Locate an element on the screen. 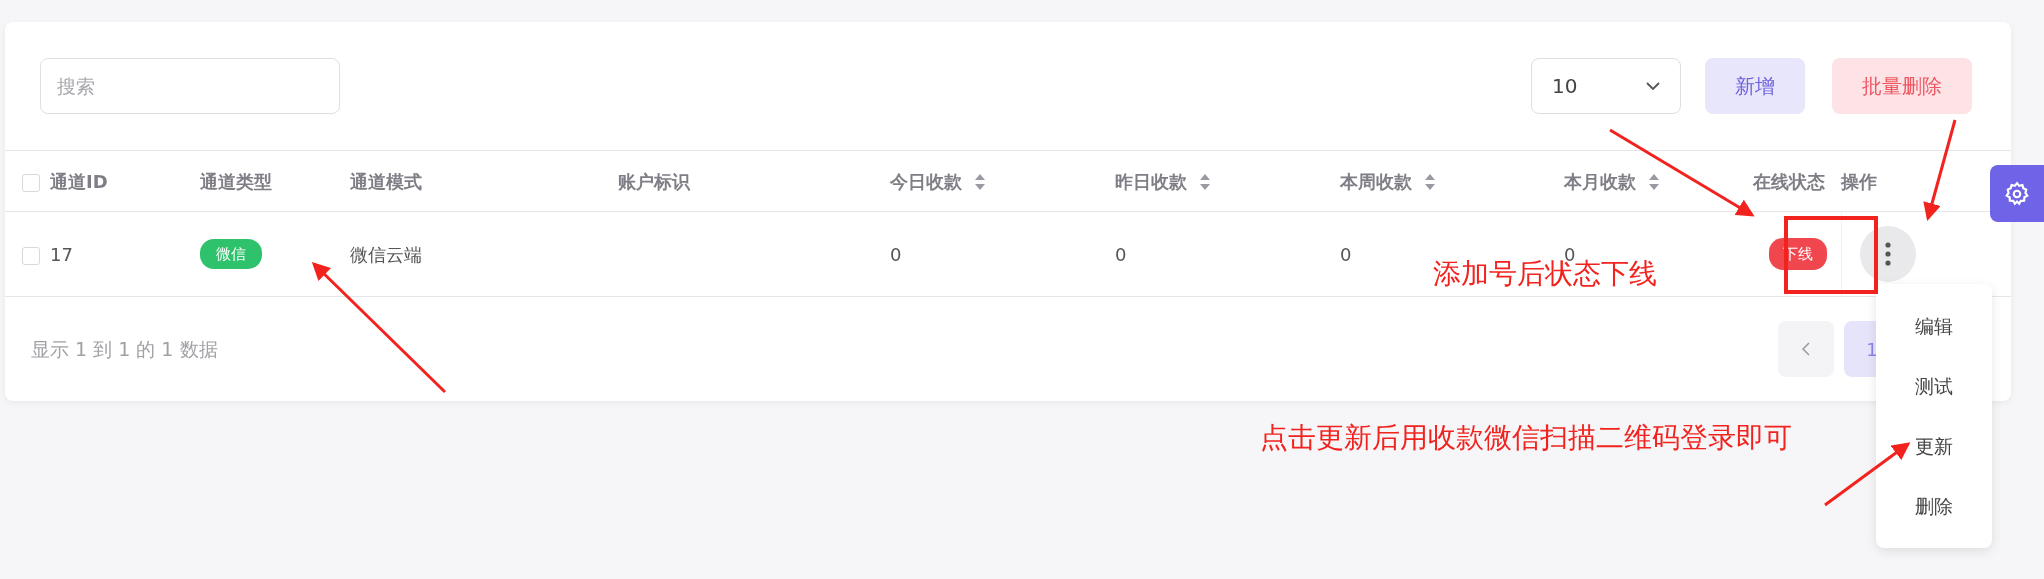 The width and height of the screenshot is (2044, 579). column-header: 通道类型 is located at coordinates (236, 181).